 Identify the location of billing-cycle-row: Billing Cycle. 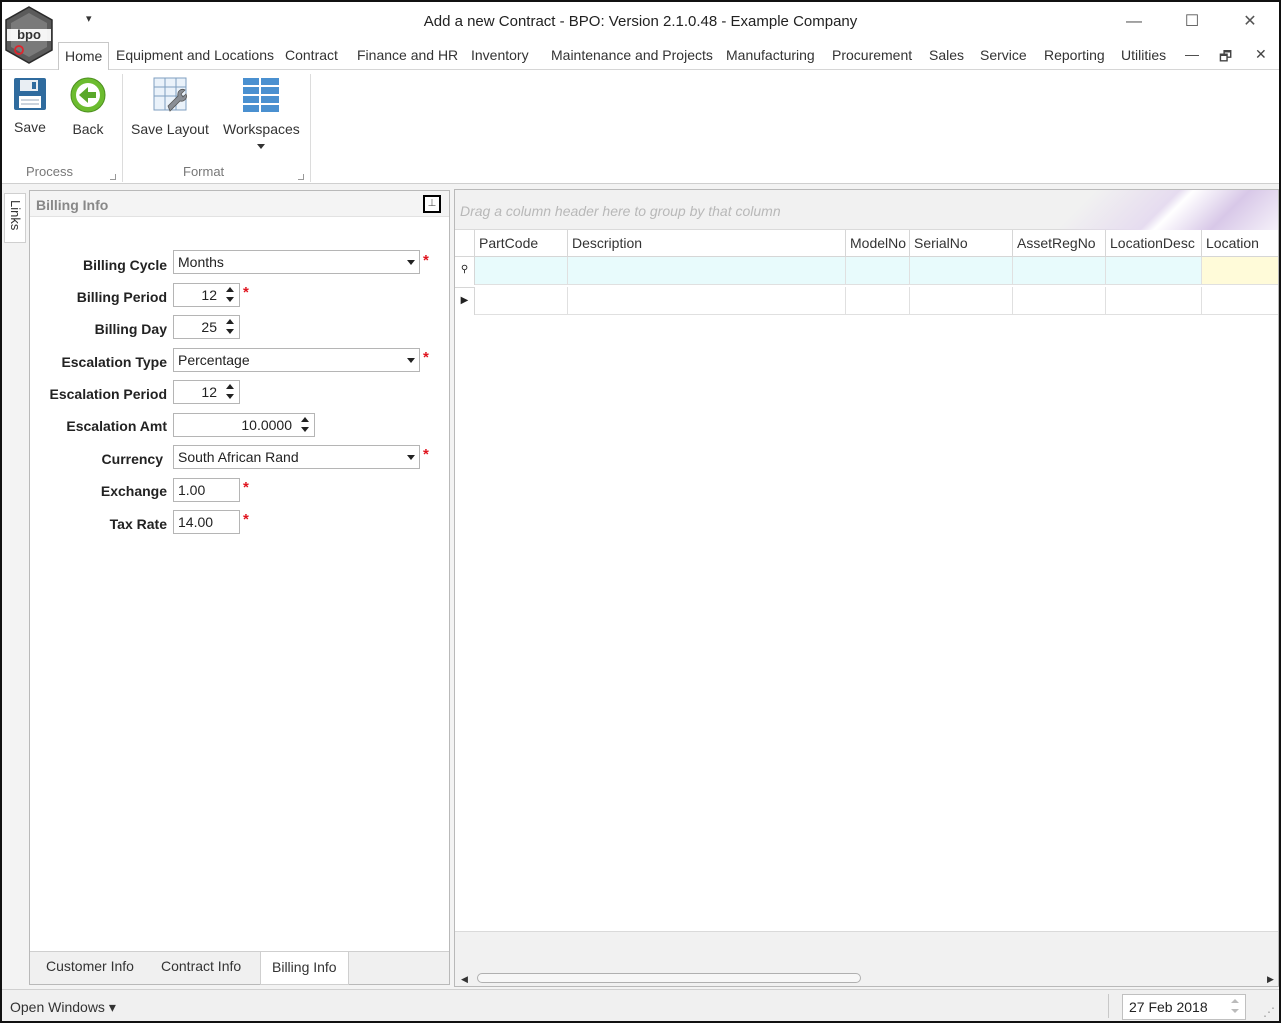
(98, 265).